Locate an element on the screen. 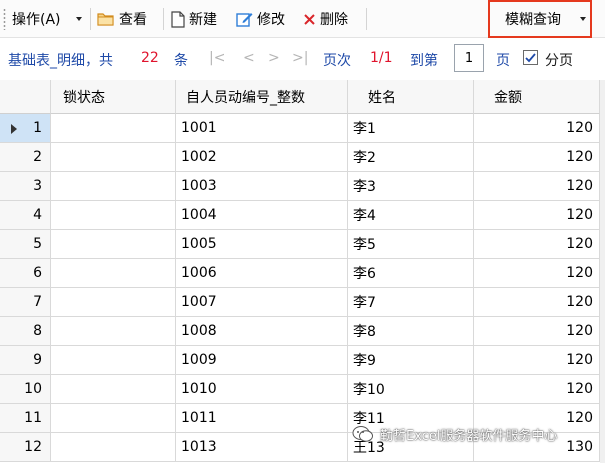 The height and width of the screenshot is (463, 605). table-row: 4 1004 李4 120 is located at coordinates (300, 215).